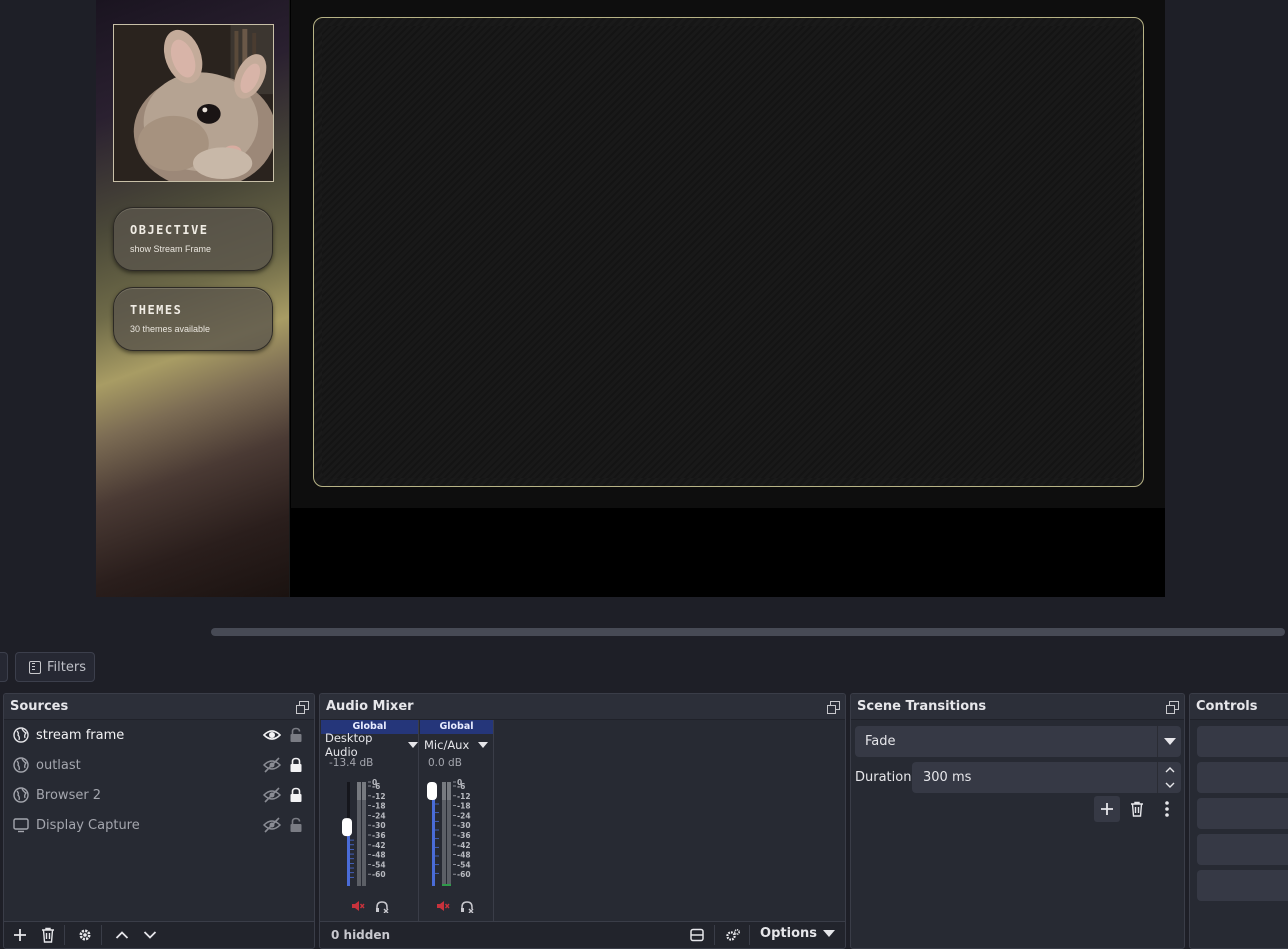 This screenshot has width=1288, height=949. Describe the element at coordinates (1242, 885) in the screenshot. I see `settings-button` at that location.